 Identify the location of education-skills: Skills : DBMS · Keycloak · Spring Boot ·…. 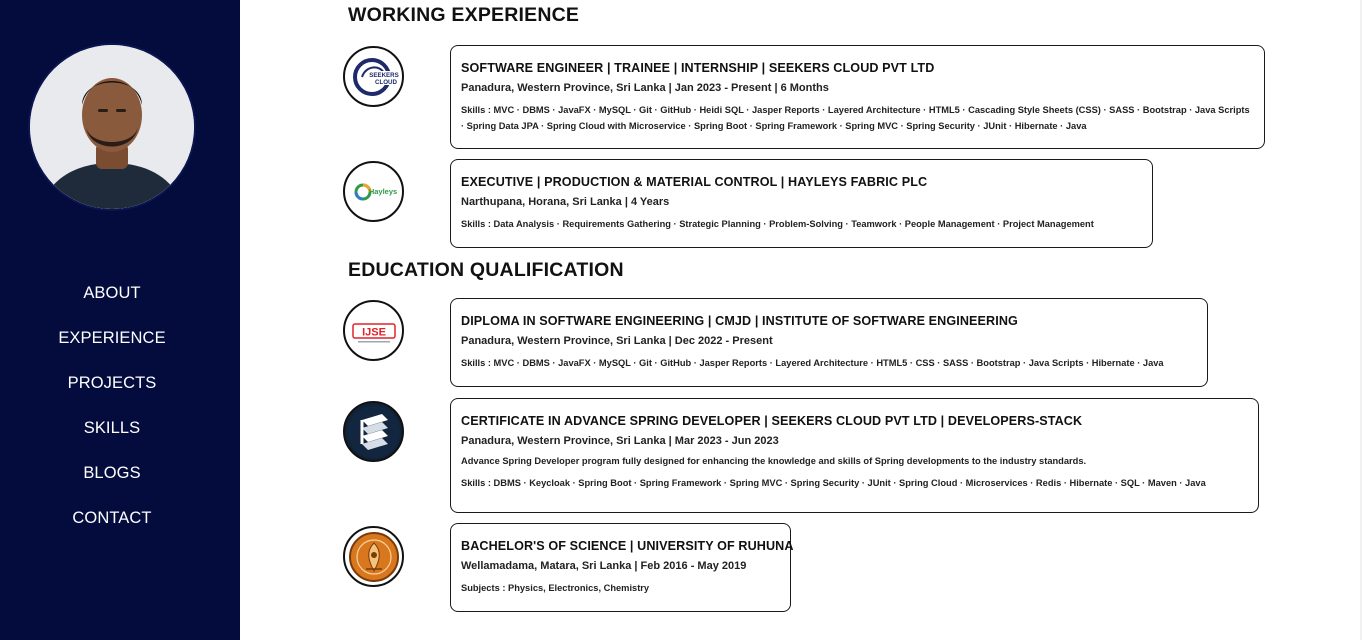
(833, 483).